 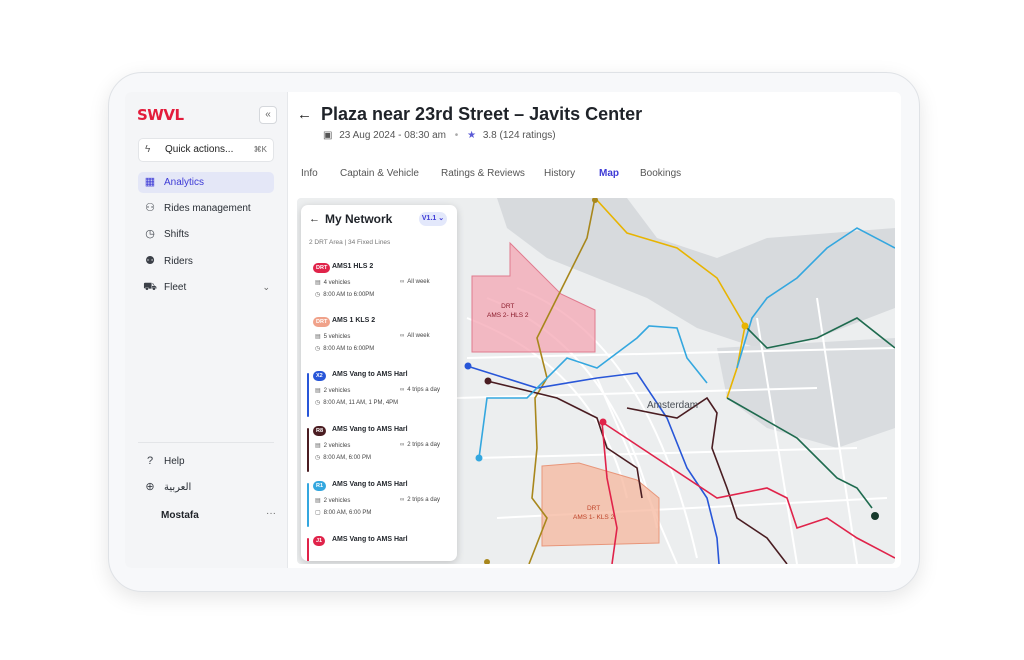 What do you see at coordinates (333, 283) in the screenshot?
I see `line-vehicles: ▤ 4 vehicles` at bounding box center [333, 283].